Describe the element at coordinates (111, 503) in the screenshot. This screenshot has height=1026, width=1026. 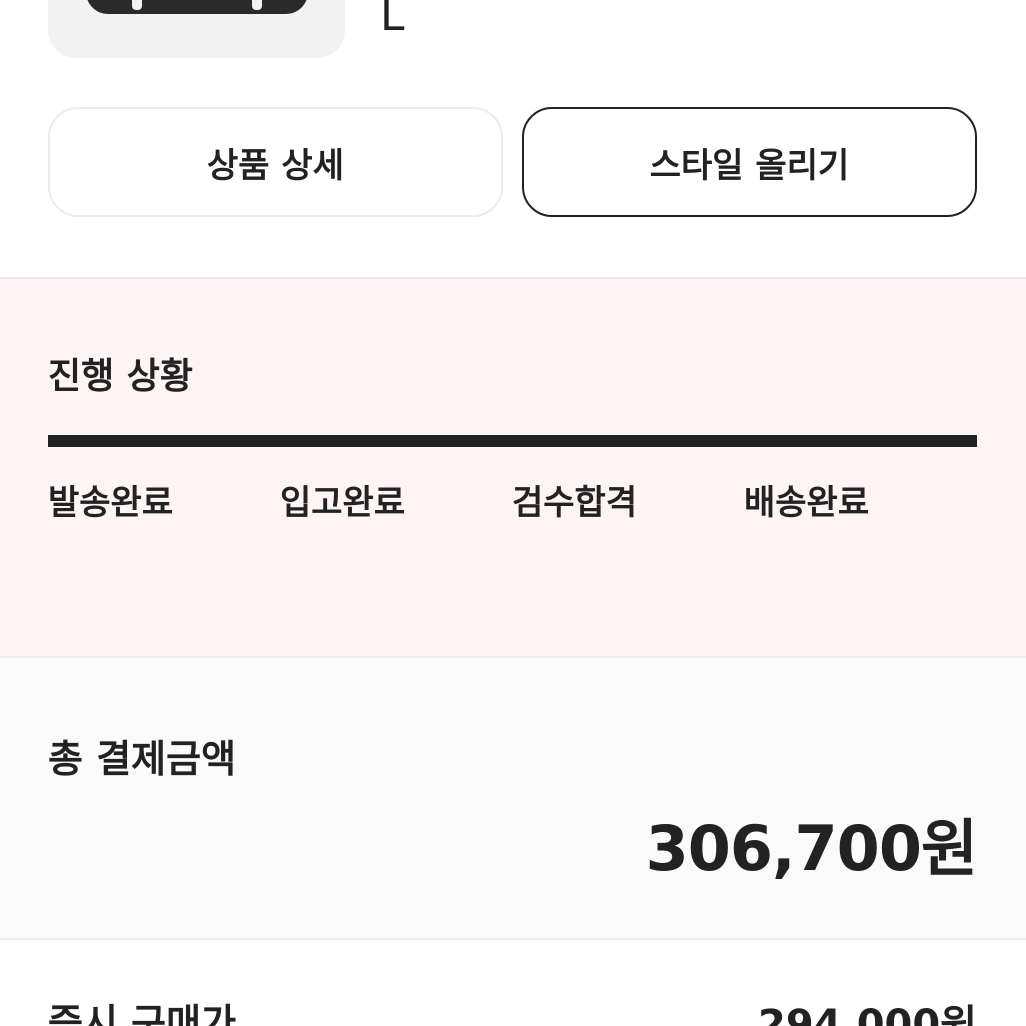
I see `progress-step-shipped: 발송완료` at that location.